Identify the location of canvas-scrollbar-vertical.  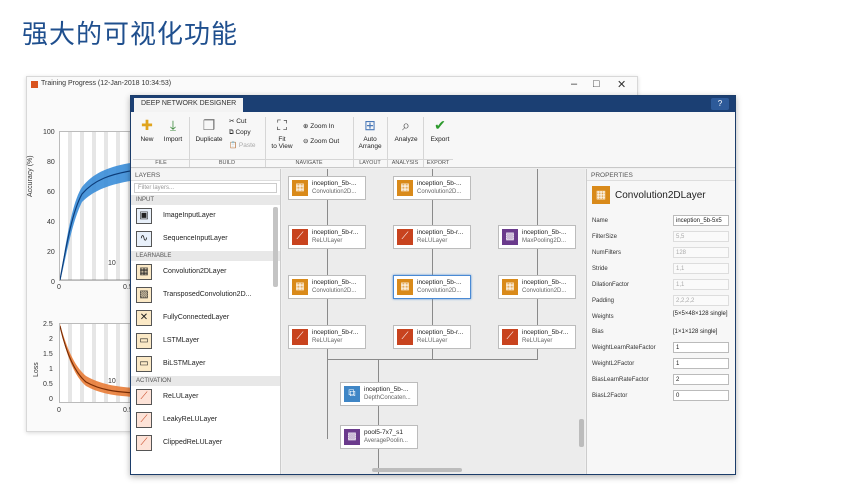
(581, 433).